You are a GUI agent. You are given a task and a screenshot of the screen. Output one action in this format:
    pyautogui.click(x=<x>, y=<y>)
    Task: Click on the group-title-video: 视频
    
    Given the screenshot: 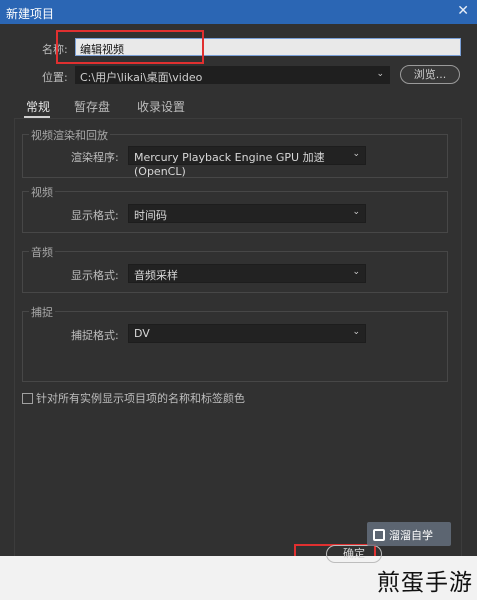 What is the action you would take?
    pyautogui.click(x=42, y=192)
    